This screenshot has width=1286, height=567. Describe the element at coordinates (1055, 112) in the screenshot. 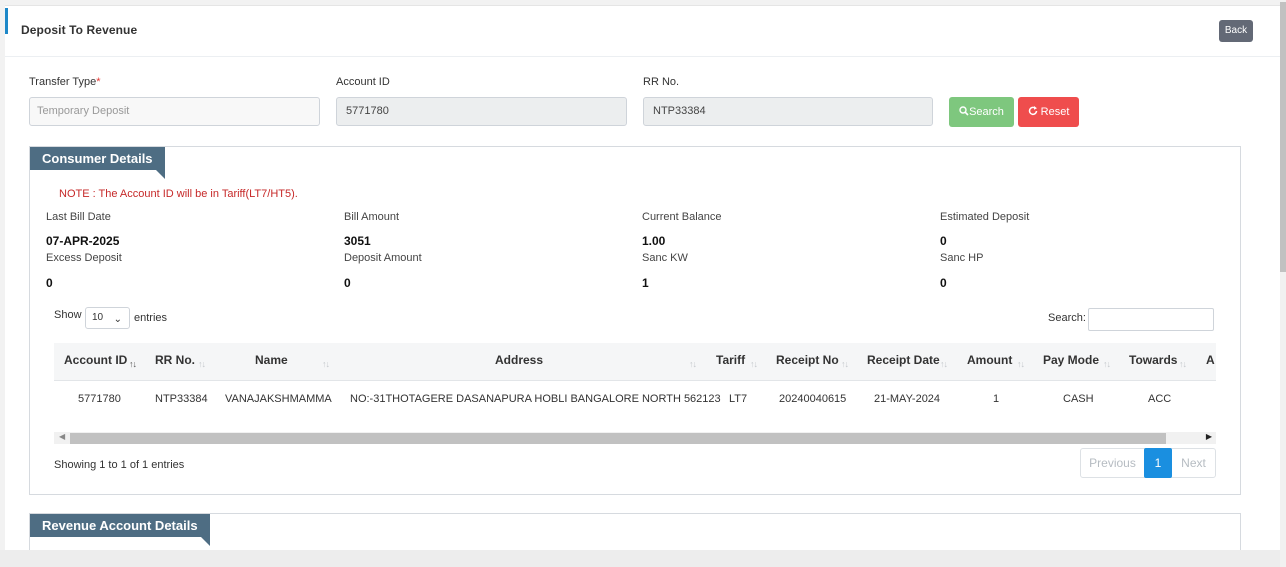

I see `reset-button-label: Reset` at that location.